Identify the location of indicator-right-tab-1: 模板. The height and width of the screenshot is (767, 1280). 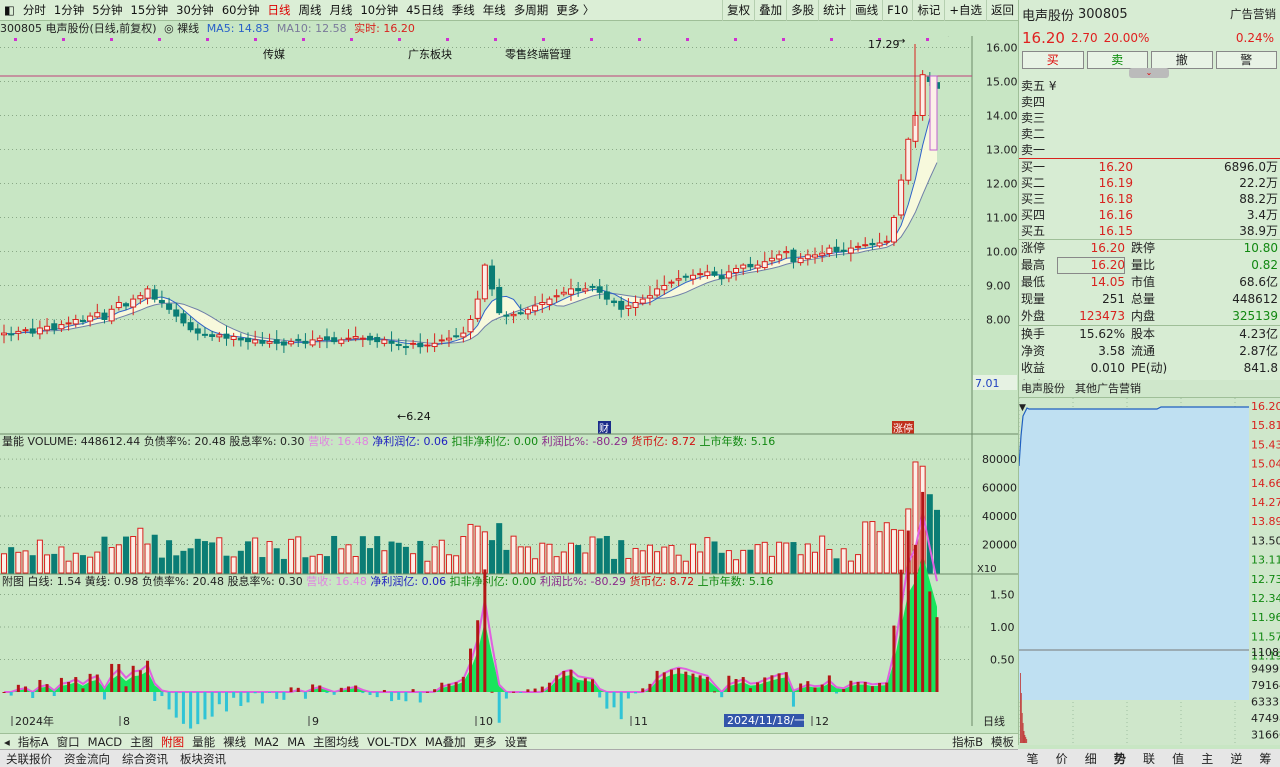
(1002, 742).